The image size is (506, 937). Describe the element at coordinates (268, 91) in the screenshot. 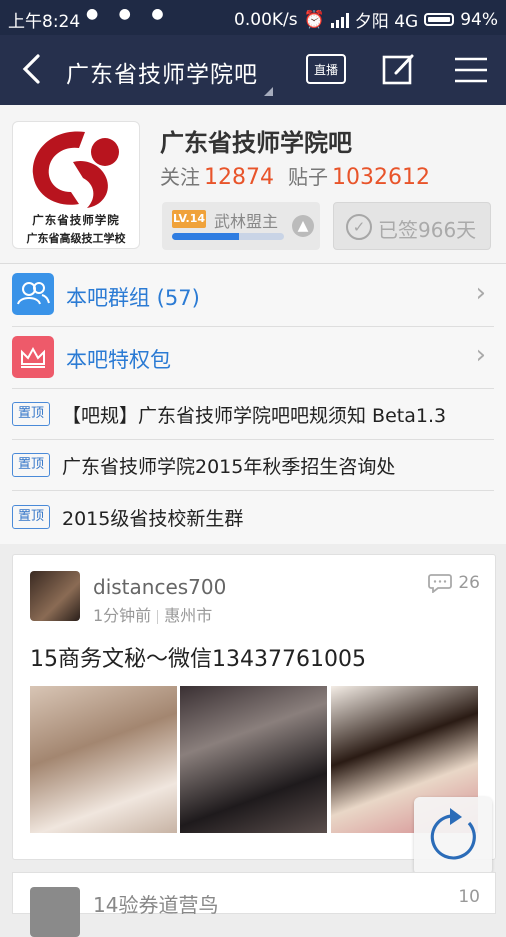

I see `dropdown-corner-icon` at that location.